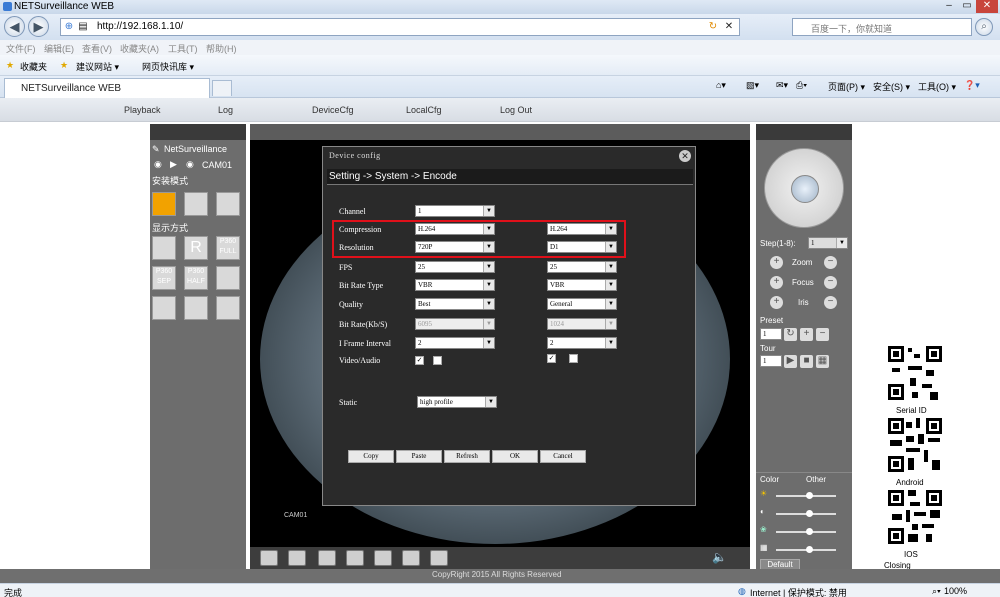 Image resolution: width=1000 pixels, height=597 pixels. I want to click on saturation-slider, so click(806, 531).